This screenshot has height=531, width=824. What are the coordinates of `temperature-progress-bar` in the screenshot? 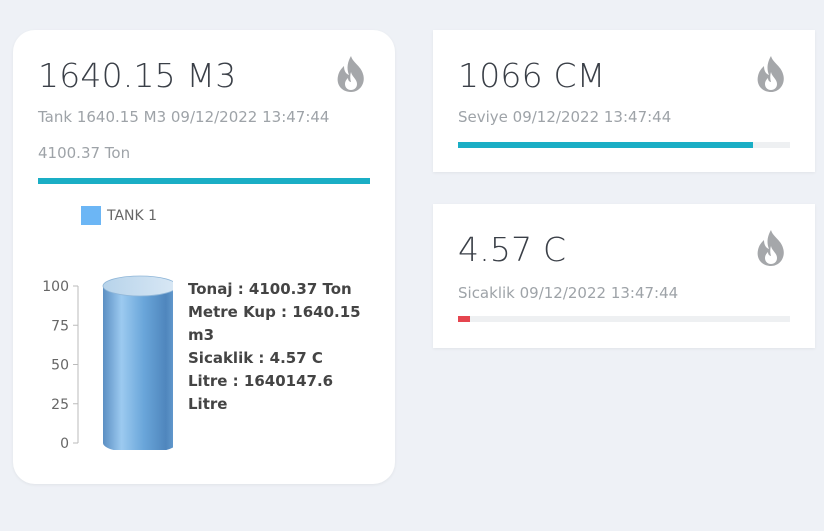 It's located at (624, 319).